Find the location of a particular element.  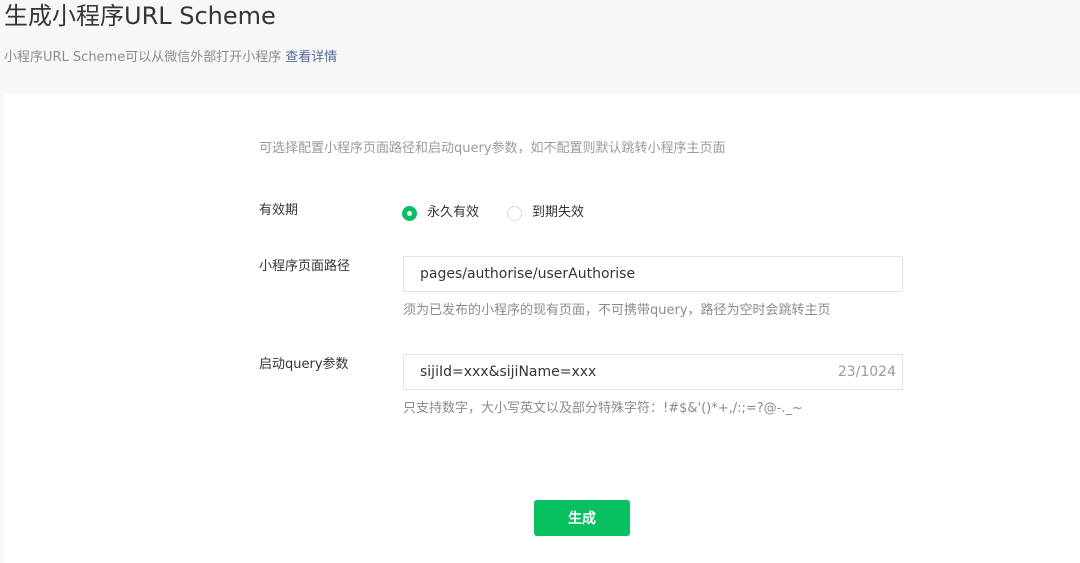

query-char-counter: 23/1024 is located at coordinates (866, 372).